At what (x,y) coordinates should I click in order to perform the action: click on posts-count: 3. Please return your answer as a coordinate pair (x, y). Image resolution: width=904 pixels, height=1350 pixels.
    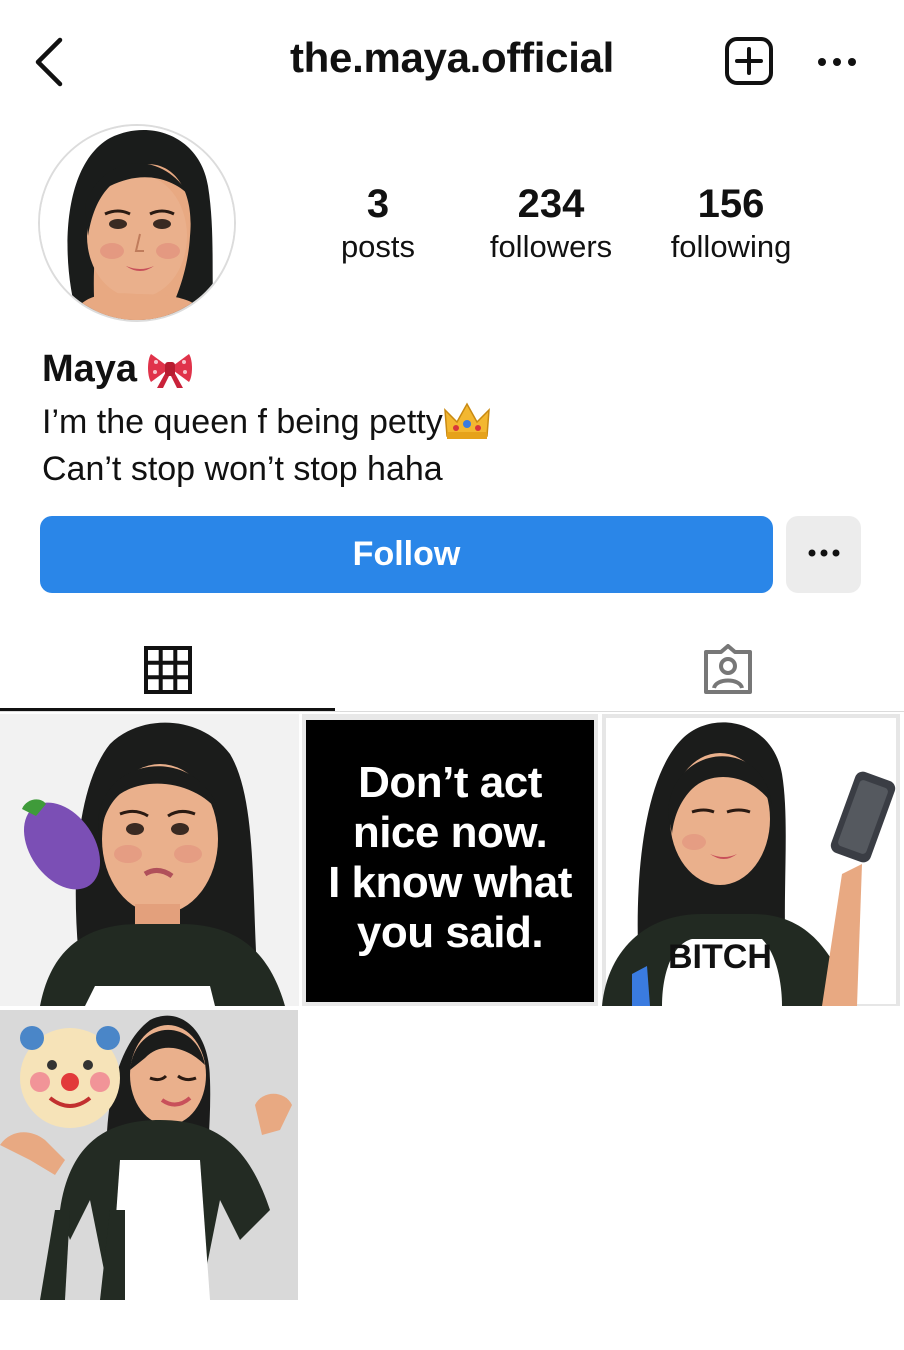
    Looking at the image, I should click on (378, 204).